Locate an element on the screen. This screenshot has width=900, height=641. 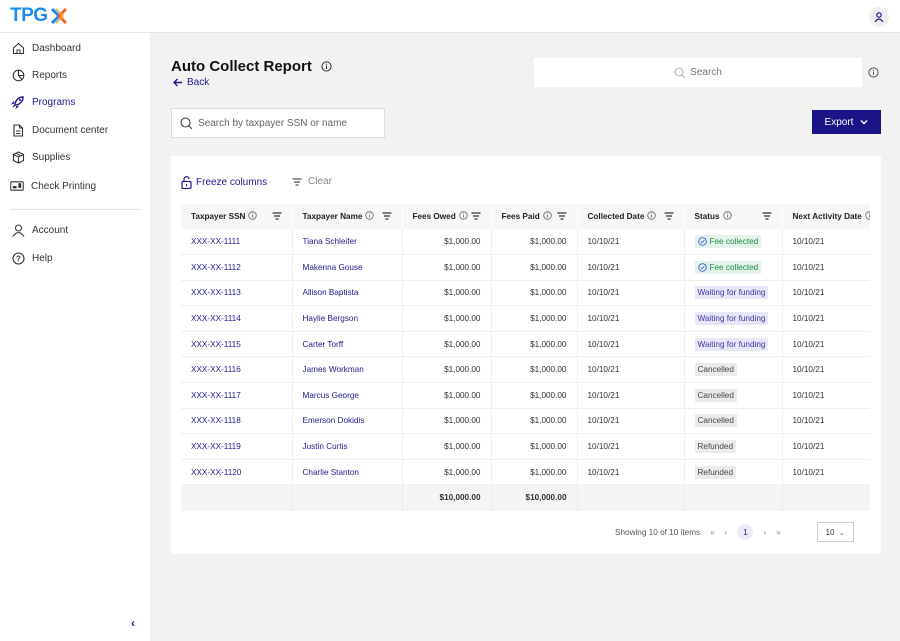
rocket-icon is located at coordinates (18, 102).